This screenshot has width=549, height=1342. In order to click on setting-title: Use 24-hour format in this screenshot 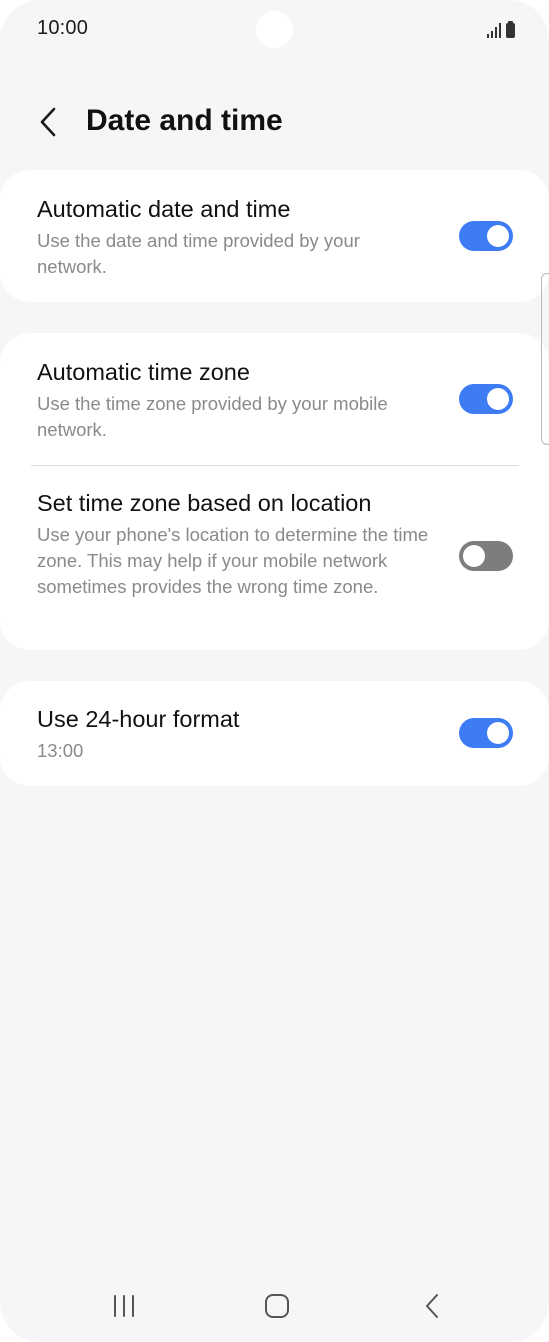, I will do `click(138, 719)`.